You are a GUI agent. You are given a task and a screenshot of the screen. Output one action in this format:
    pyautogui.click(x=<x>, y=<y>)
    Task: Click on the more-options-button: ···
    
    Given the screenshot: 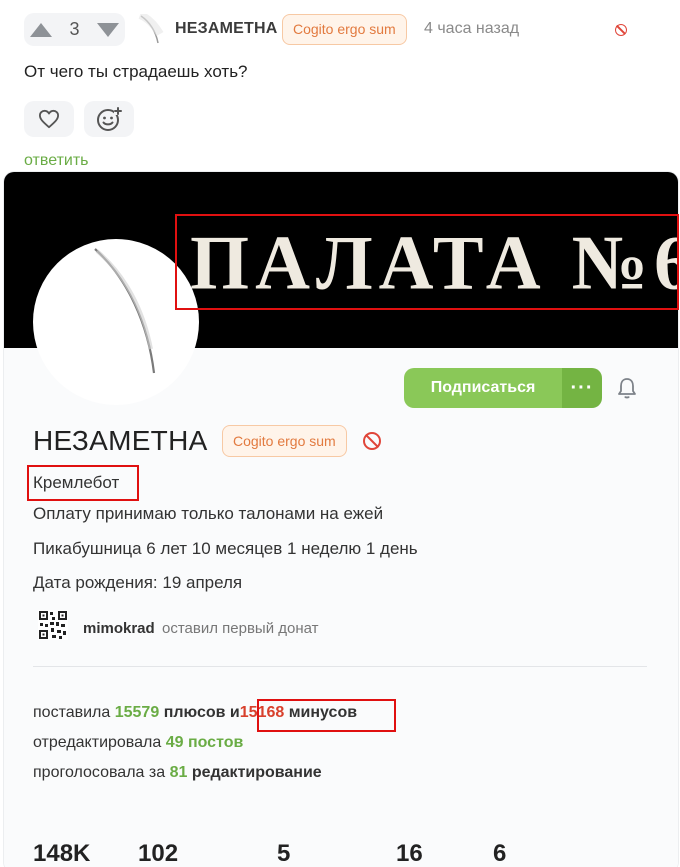 What is the action you would take?
    pyautogui.click(x=582, y=388)
    